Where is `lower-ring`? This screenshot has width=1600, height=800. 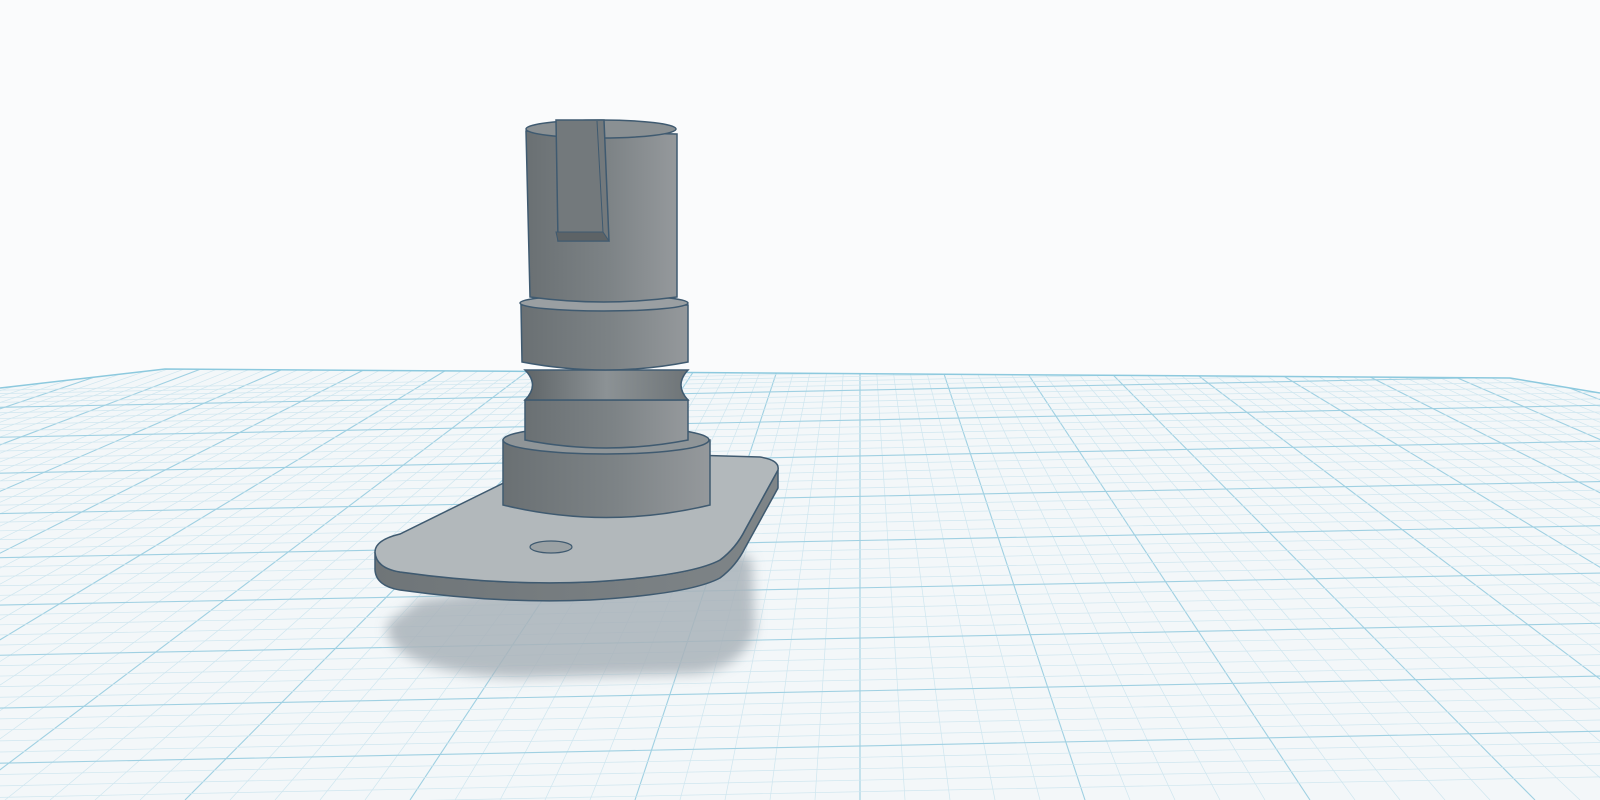 lower-ring is located at coordinates (606, 424).